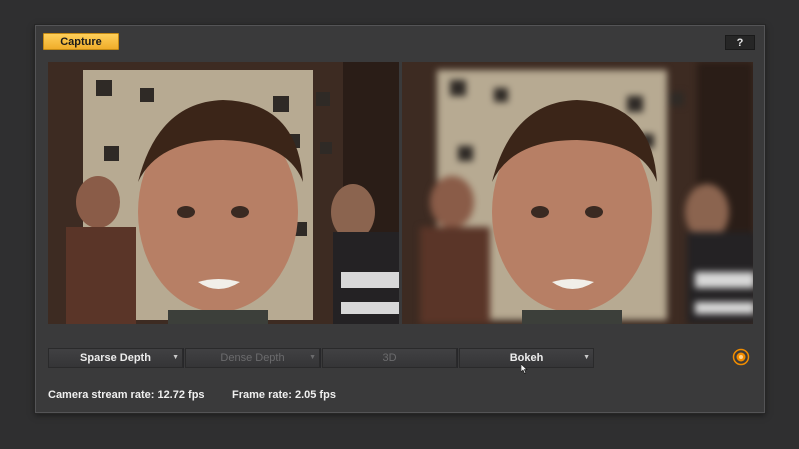 Image resolution: width=799 pixels, height=449 pixels. Describe the element at coordinates (741, 357) in the screenshot. I see `orange-circle-logo-icon` at that location.